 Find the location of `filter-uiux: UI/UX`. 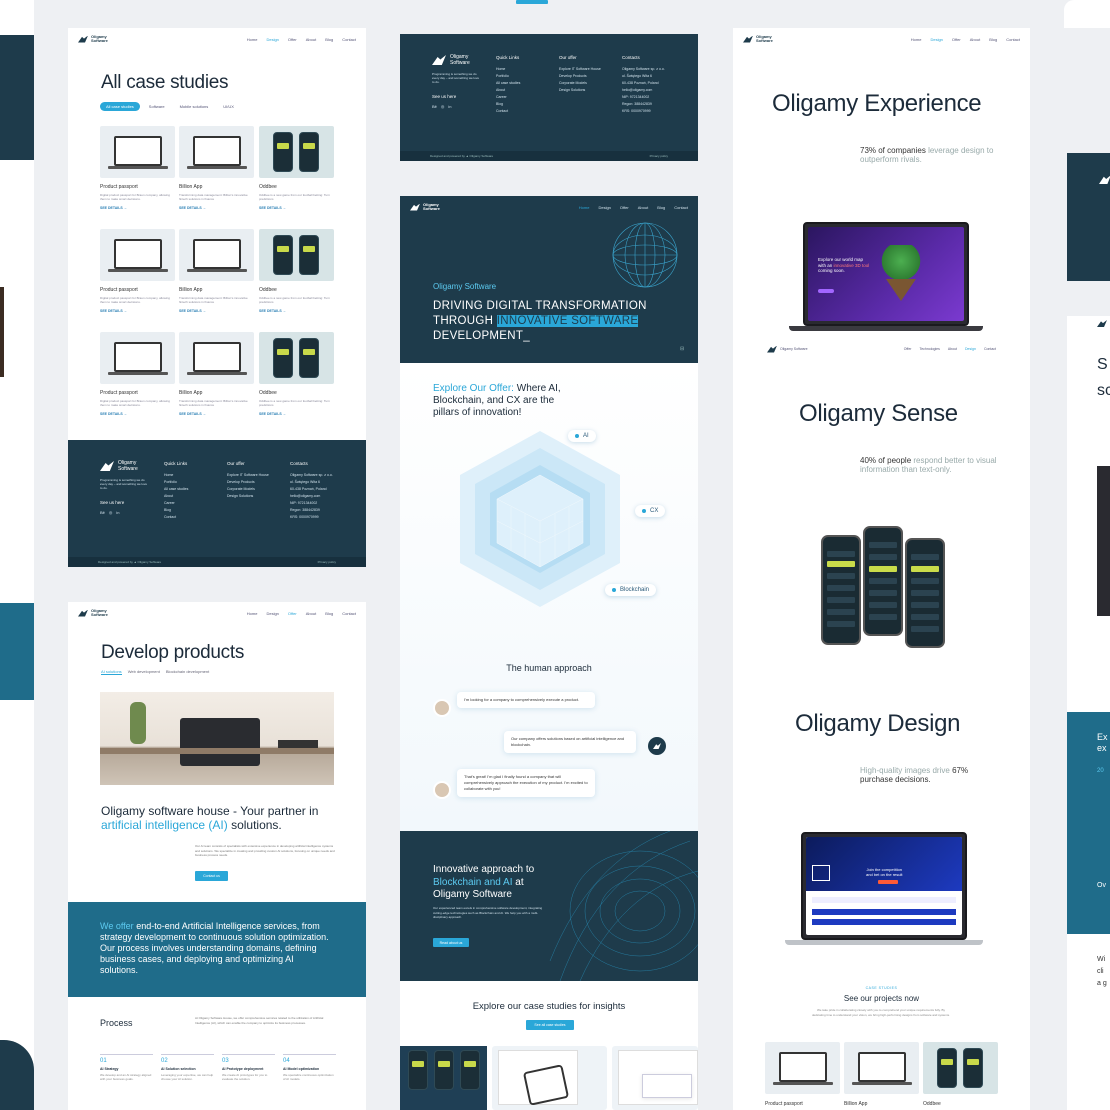

filter-uiux: UI/UX is located at coordinates (228, 106).